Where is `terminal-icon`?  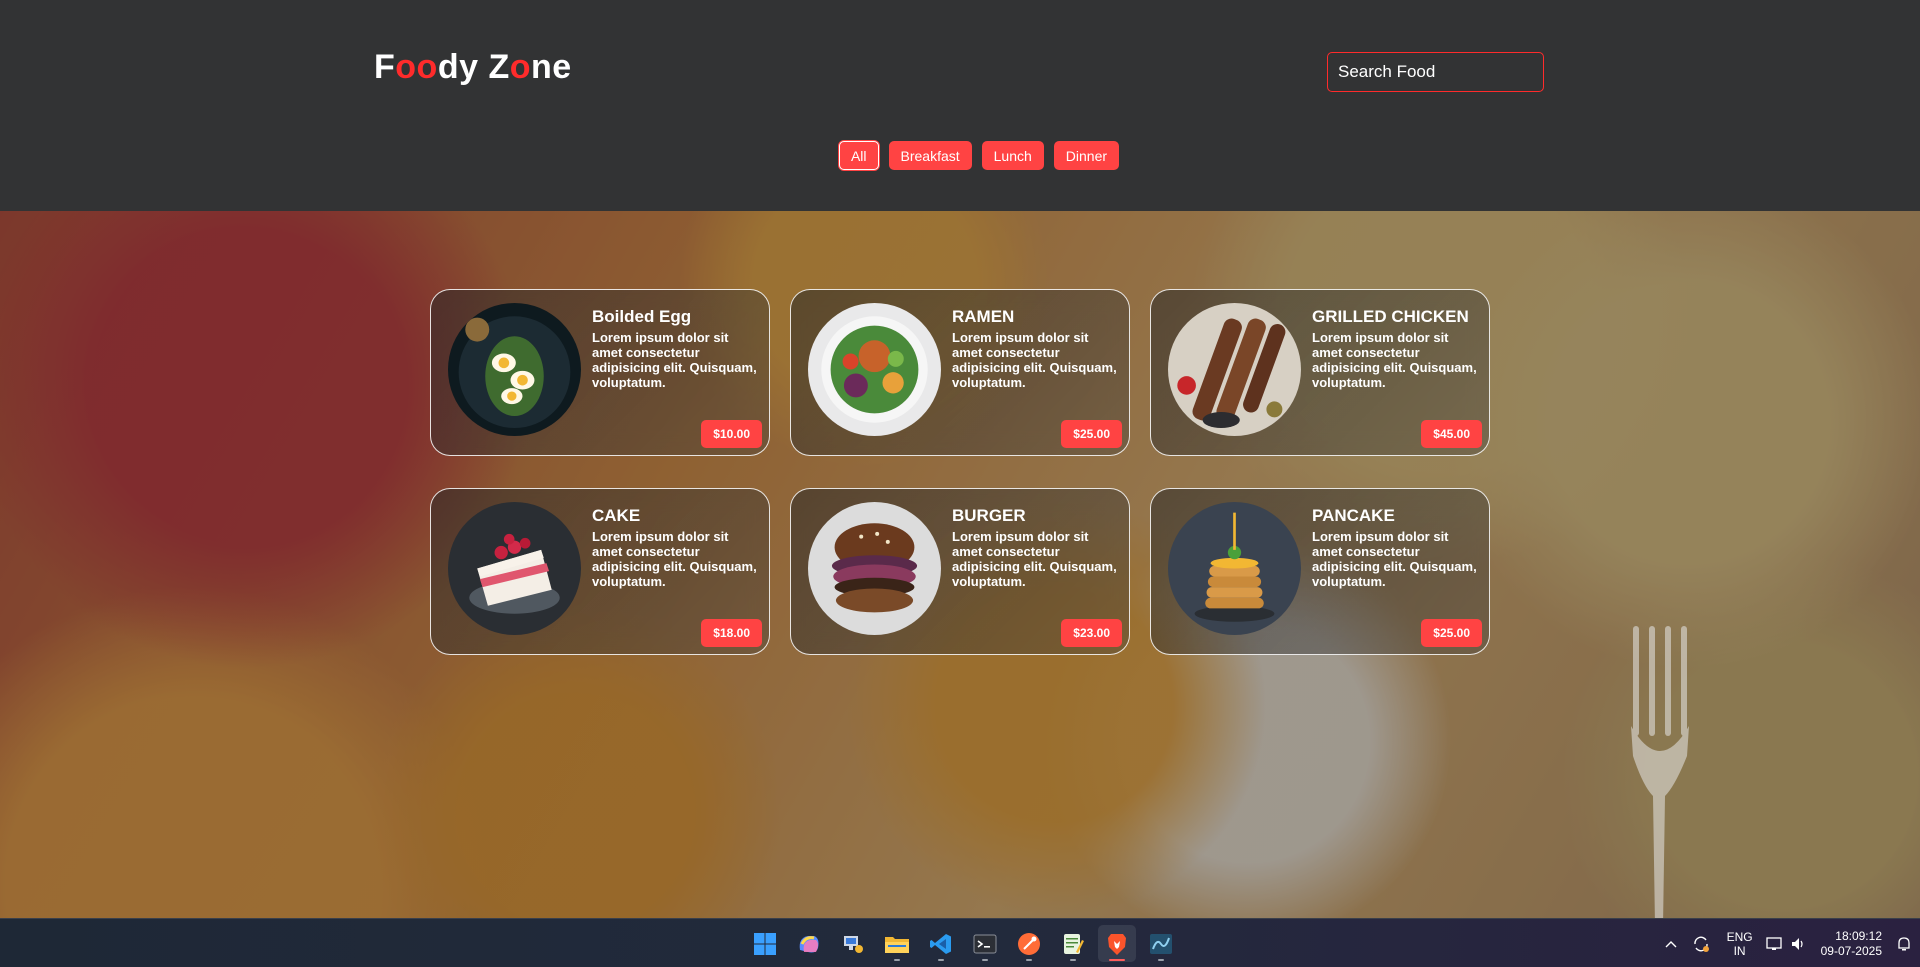 terminal-icon is located at coordinates (985, 943).